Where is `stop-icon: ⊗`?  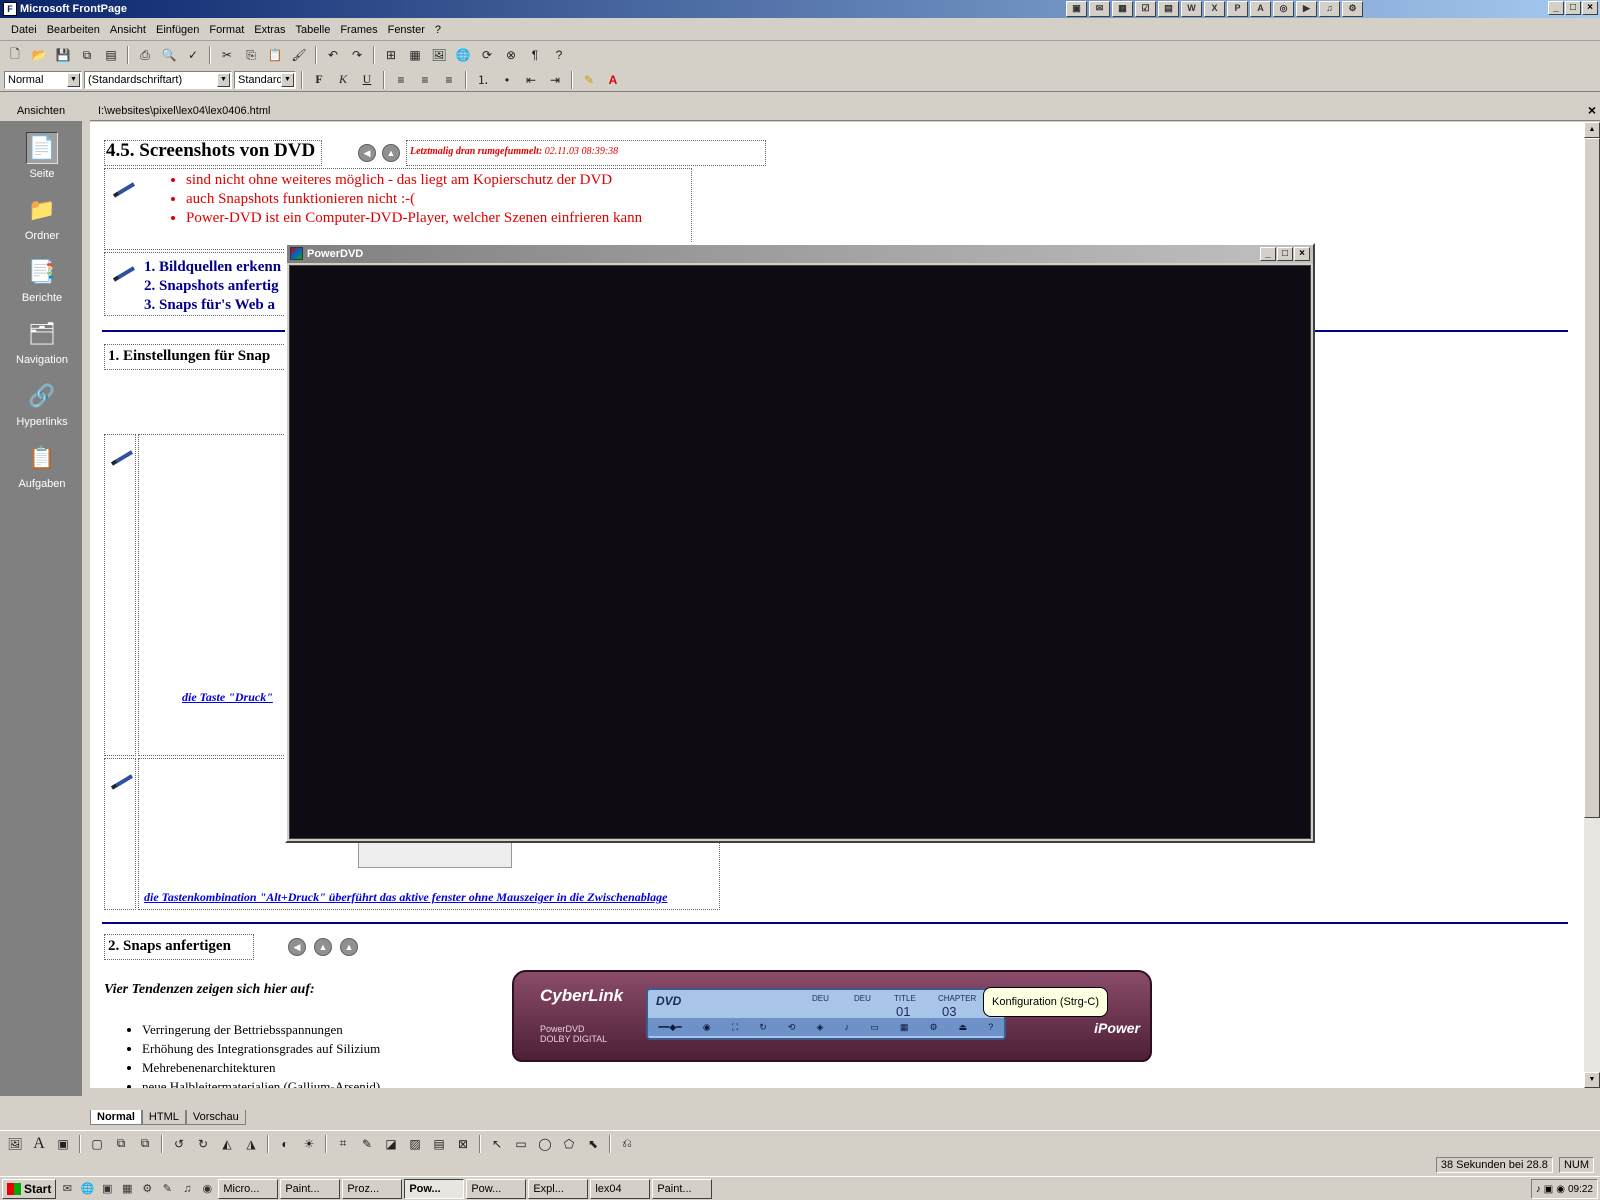 stop-icon: ⊗ is located at coordinates (511, 55).